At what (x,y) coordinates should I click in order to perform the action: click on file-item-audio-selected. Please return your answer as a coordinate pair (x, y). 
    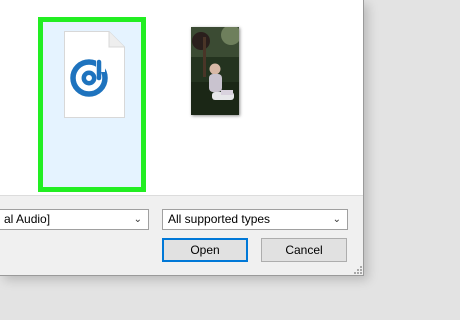
    Looking at the image, I should click on (92, 104).